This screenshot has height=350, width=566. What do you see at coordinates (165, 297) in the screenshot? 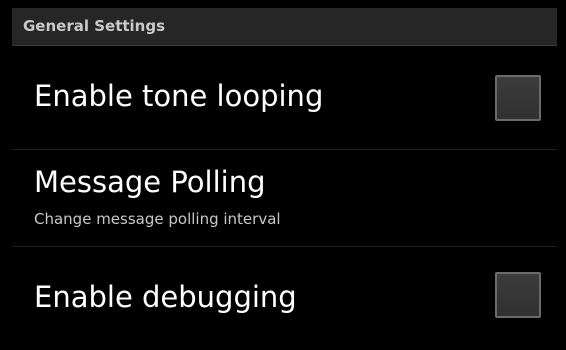
I see `pref-title-debugging: Enable debugging` at bounding box center [165, 297].